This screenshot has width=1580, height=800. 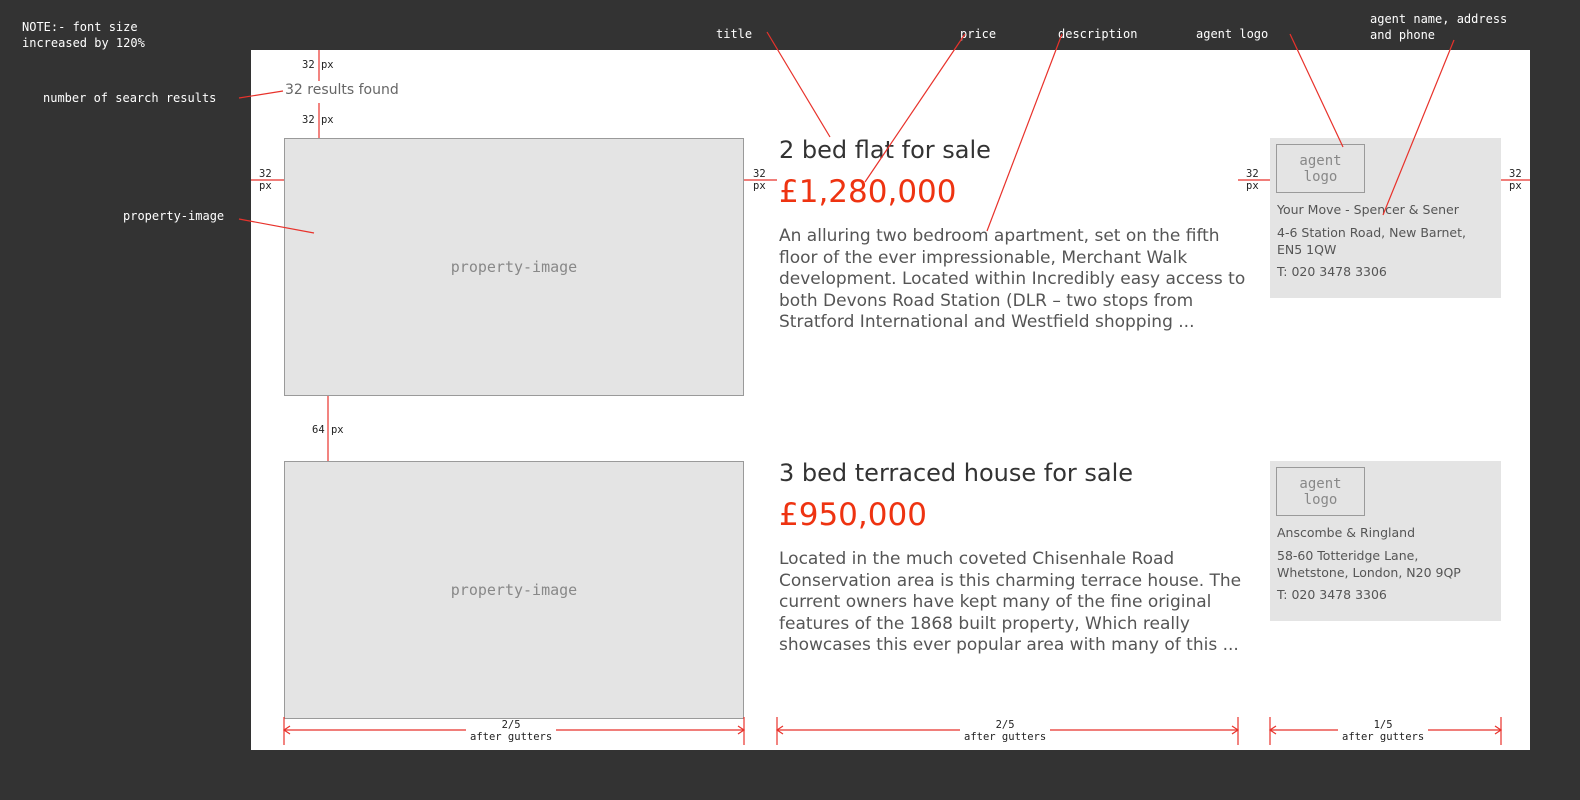 What do you see at coordinates (1515, 180) in the screenshot?
I see `dim-gutter-right: 32 px` at bounding box center [1515, 180].